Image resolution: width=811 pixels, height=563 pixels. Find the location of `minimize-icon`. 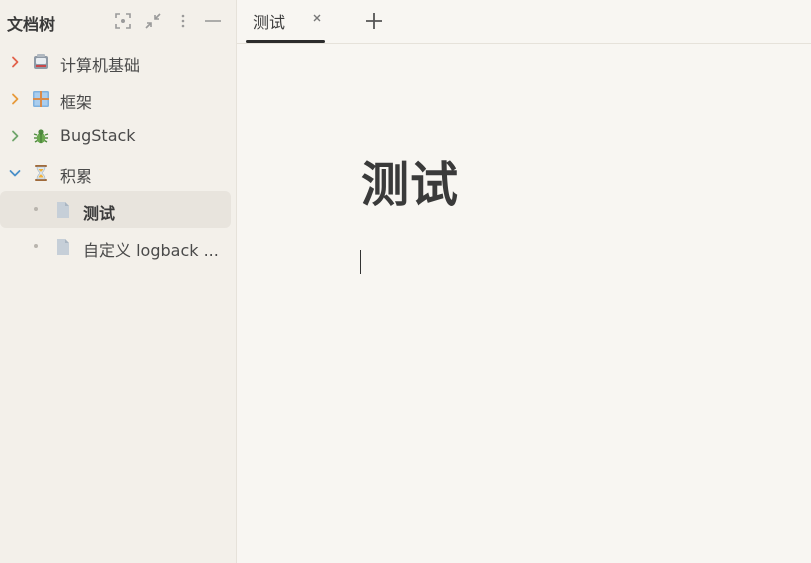

minimize-icon is located at coordinates (213, 21).